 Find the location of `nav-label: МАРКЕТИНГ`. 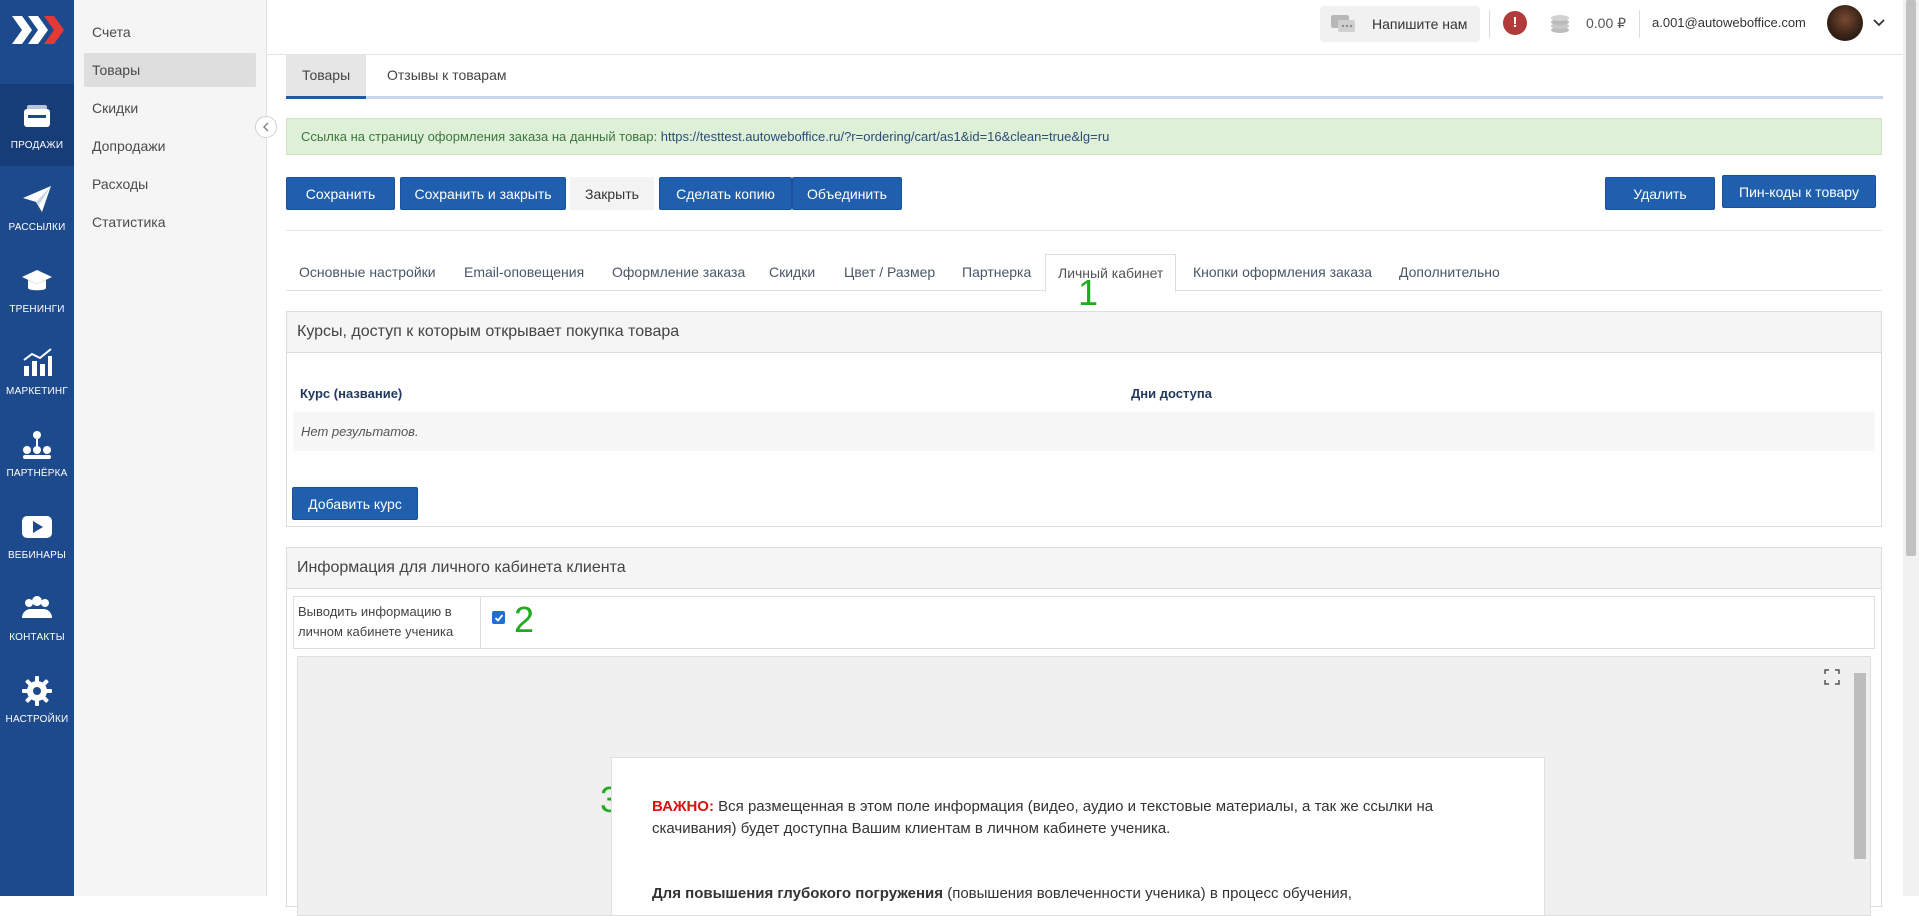

nav-label: МАРКЕТИНГ is located at coordinates (37, 391).